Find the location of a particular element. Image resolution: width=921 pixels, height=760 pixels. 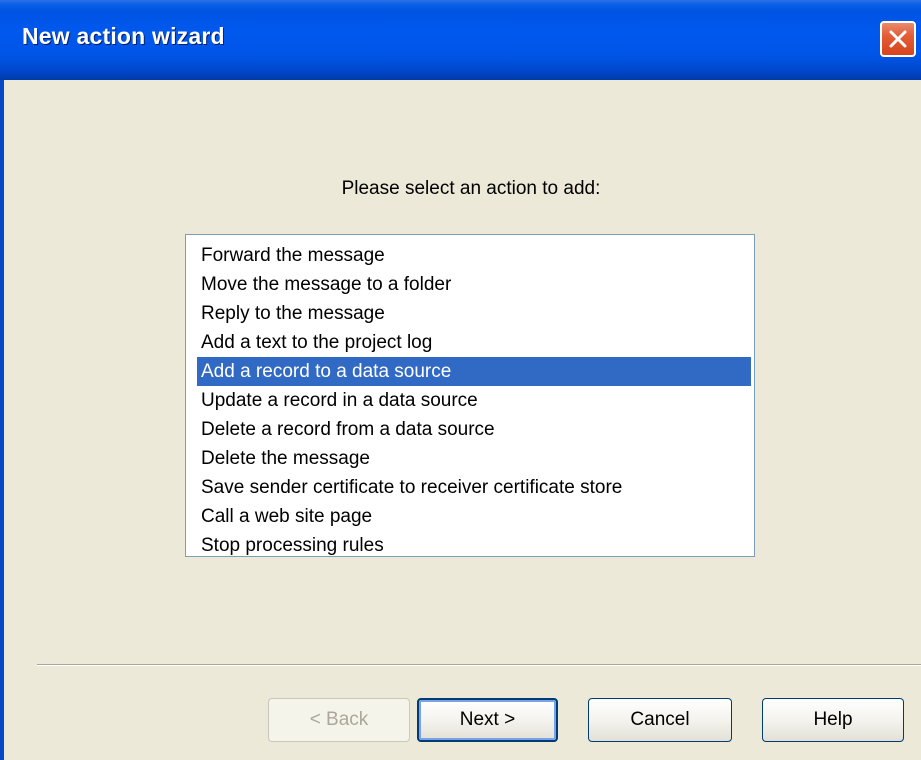

separator is located at coordinates (479, 665).